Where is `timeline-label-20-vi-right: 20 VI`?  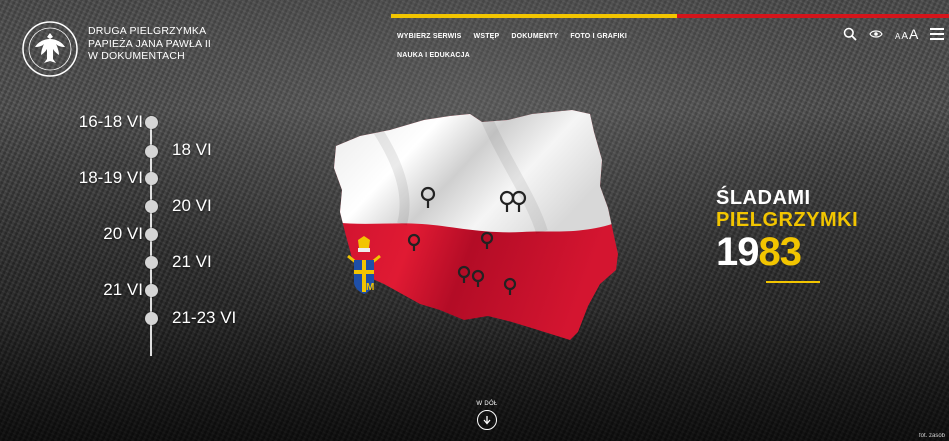
timeline-label-20-vi-right: 20 VI is located at coordinates (192, 206).